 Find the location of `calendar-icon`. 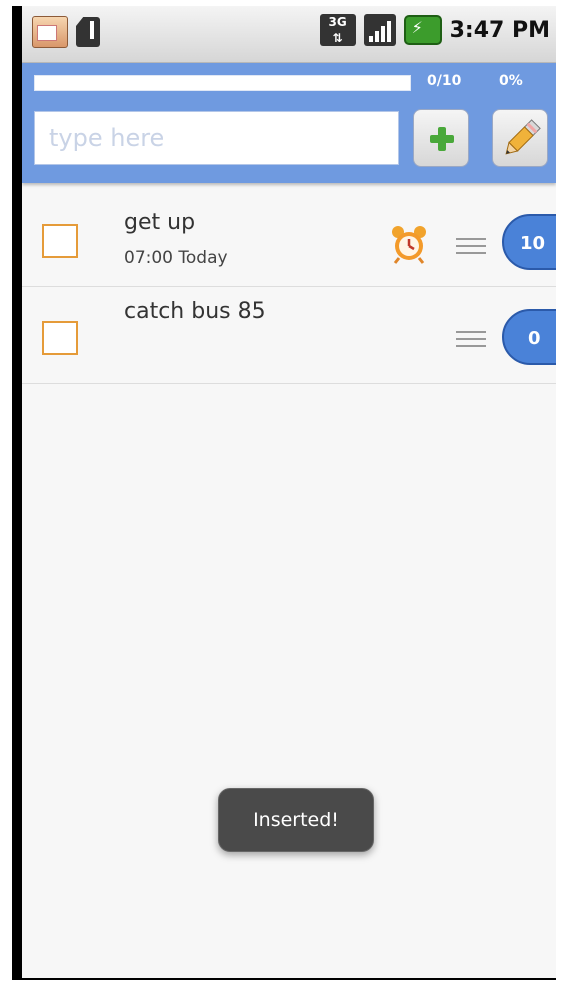

calendar-icon is located at coordinates (50, 32).